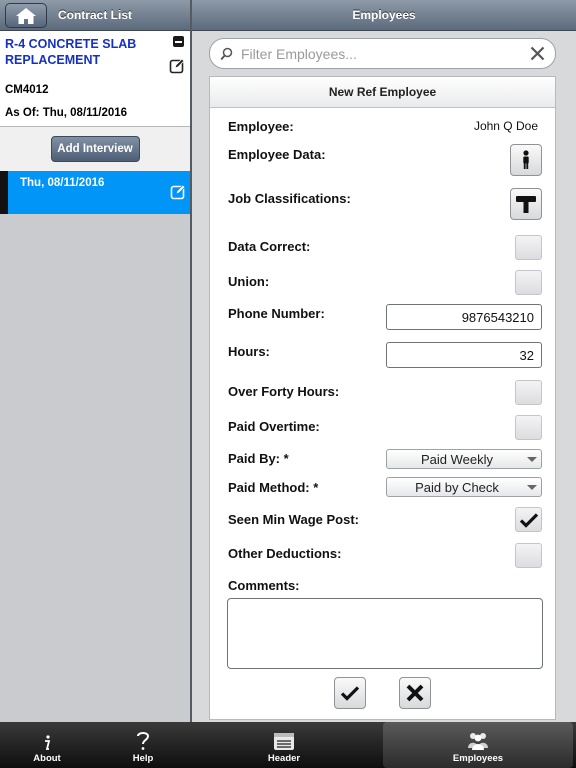 The image size is (576, 768). Describe the element at coordinates (178, 41) in the screenshot. I see `collapse-icon` at that location.